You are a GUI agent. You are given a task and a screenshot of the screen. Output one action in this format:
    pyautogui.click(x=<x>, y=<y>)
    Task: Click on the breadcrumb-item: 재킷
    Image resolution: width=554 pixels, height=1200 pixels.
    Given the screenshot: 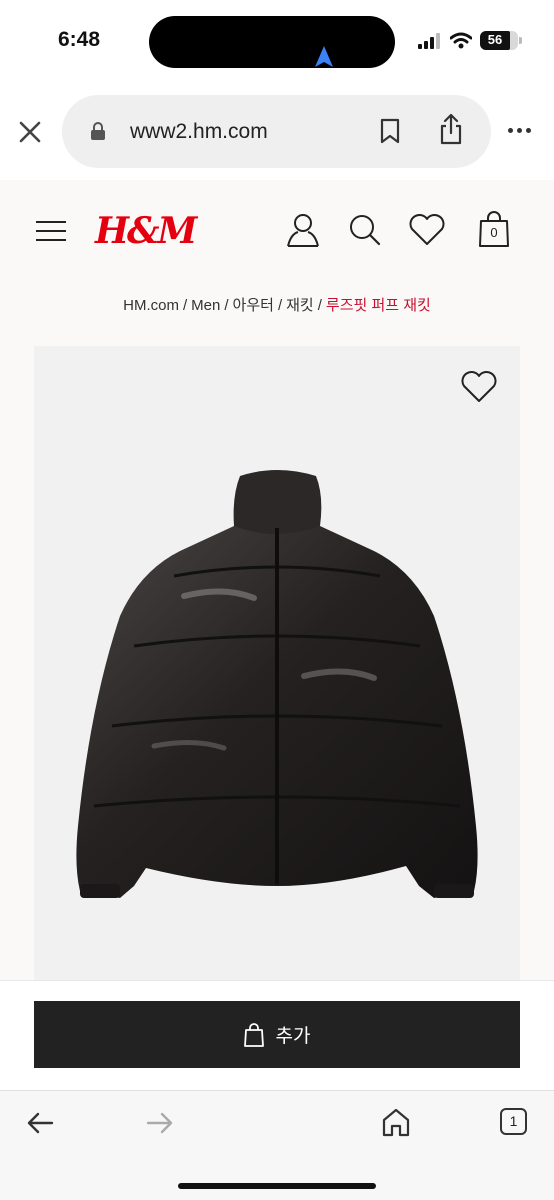 What is the action you would take?
    pyautogui.click(x=300, y=305)
    